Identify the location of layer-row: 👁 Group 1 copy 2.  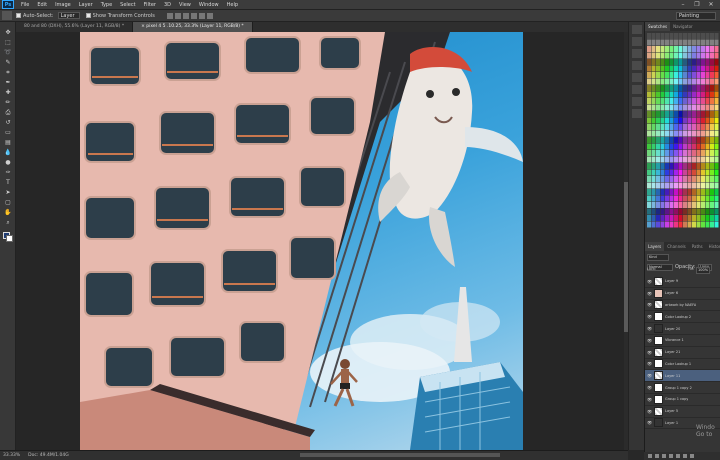
(682, 388).